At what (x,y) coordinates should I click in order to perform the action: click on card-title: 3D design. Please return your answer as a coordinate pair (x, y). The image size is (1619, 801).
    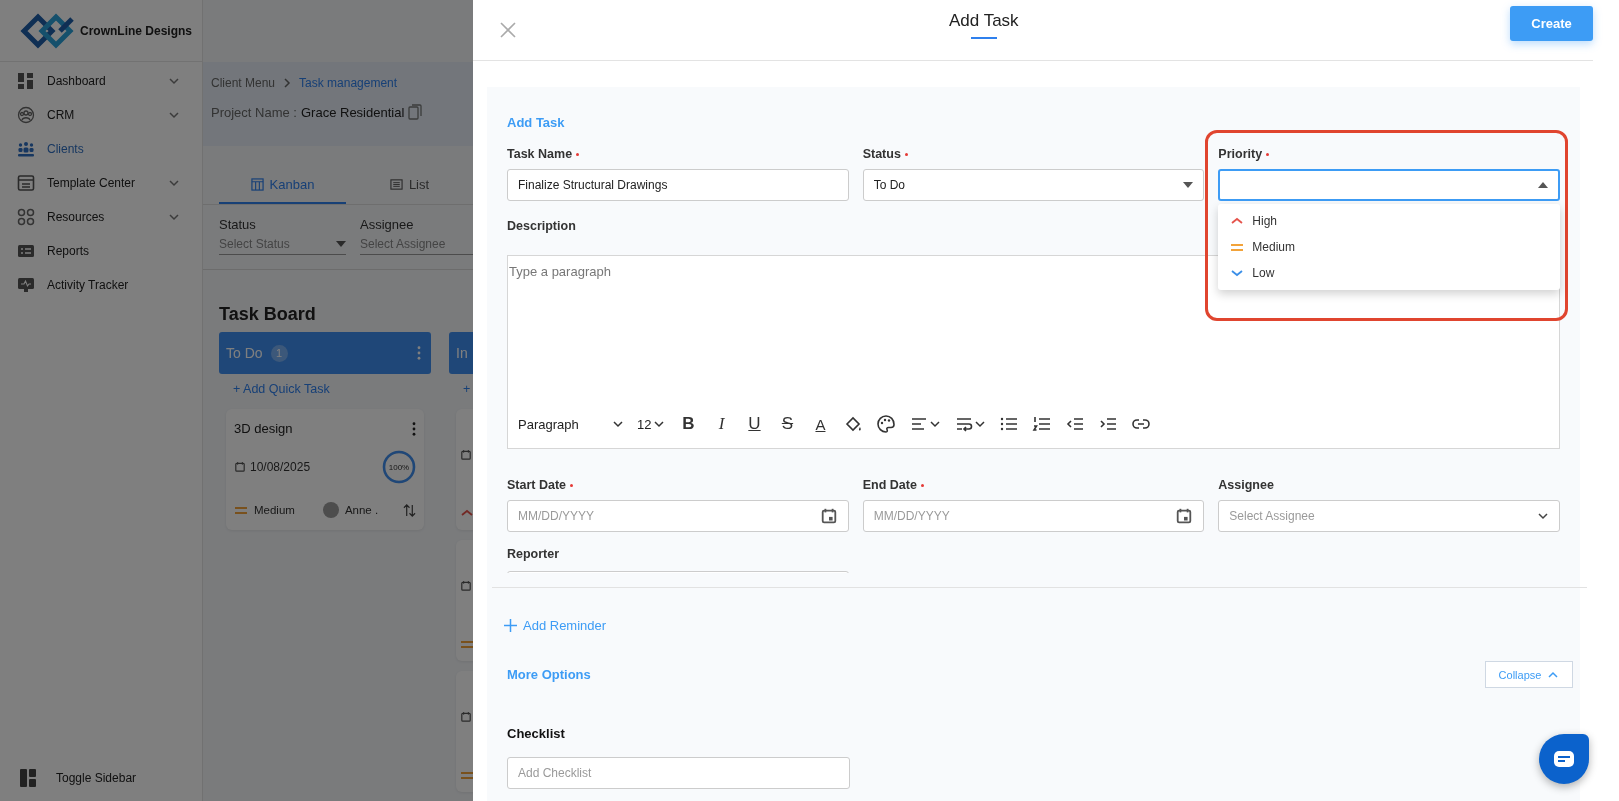
    Looking at the image, I should click on (263, 428).